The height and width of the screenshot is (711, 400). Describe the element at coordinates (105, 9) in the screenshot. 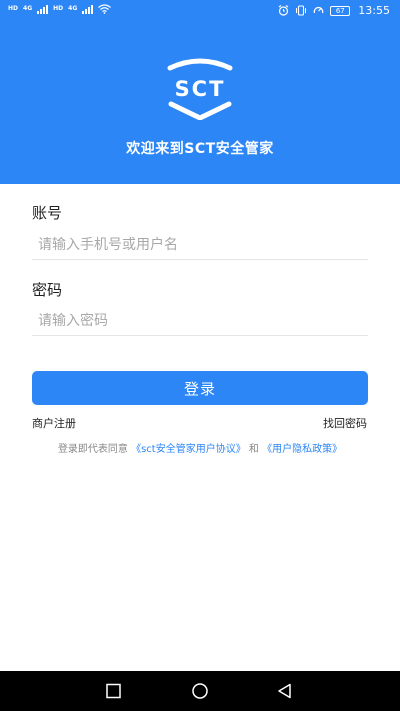

I see `wifi-icon` at that location.